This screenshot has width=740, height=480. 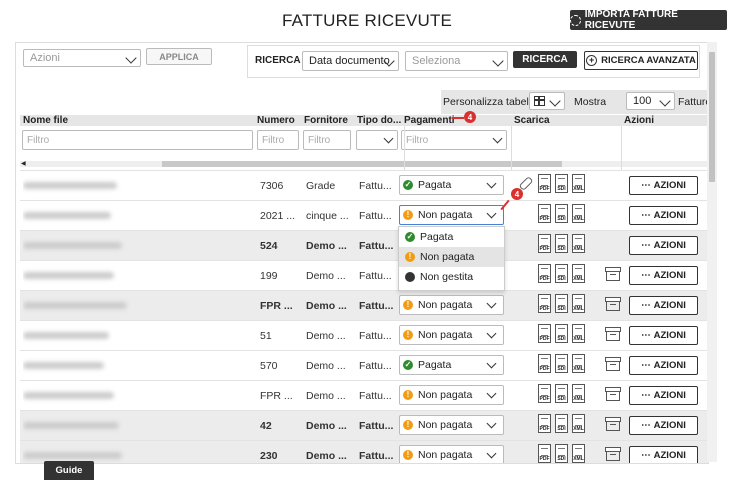 I want to click on apply-button: APPLICA, so click(x=179, y=56).